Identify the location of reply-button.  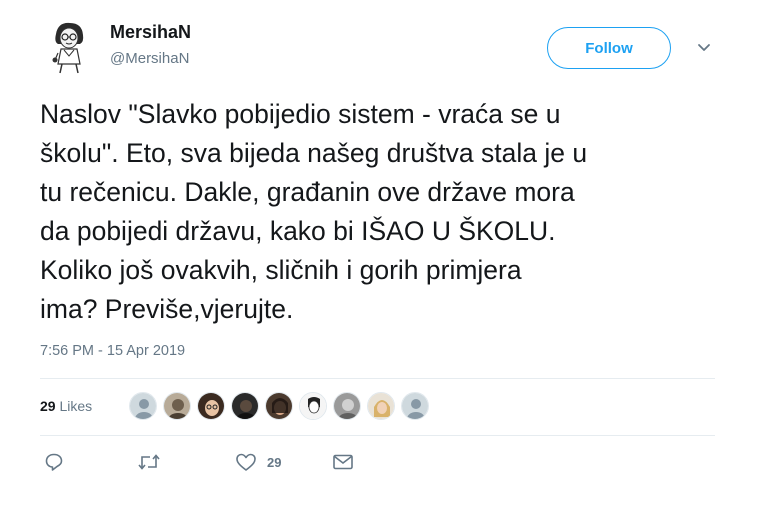
(54, 462).